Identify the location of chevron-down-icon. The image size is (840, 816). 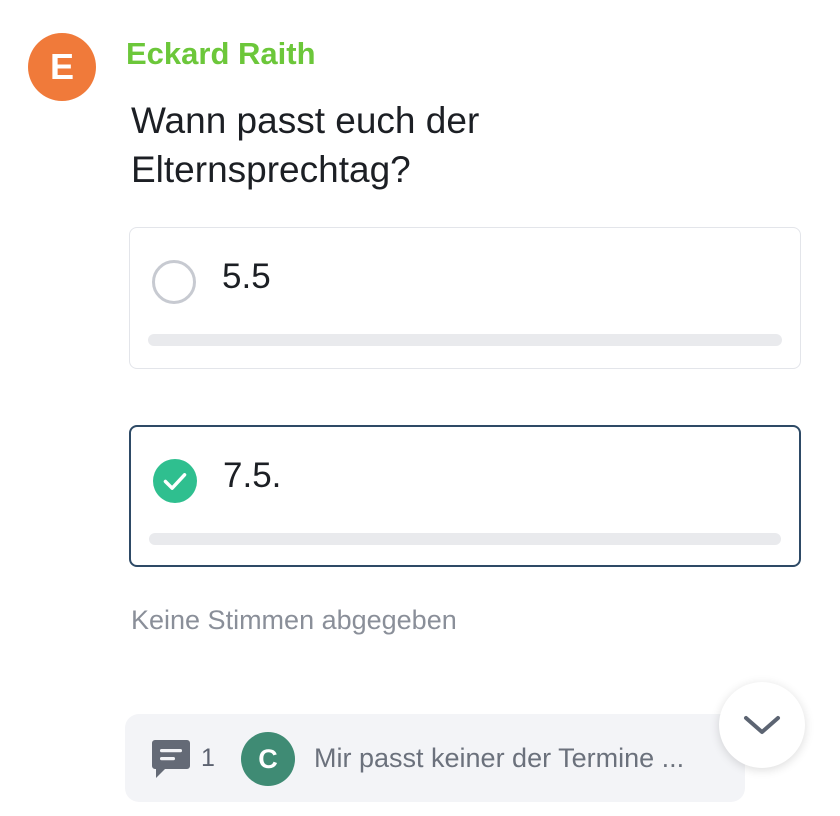
(762, 725).